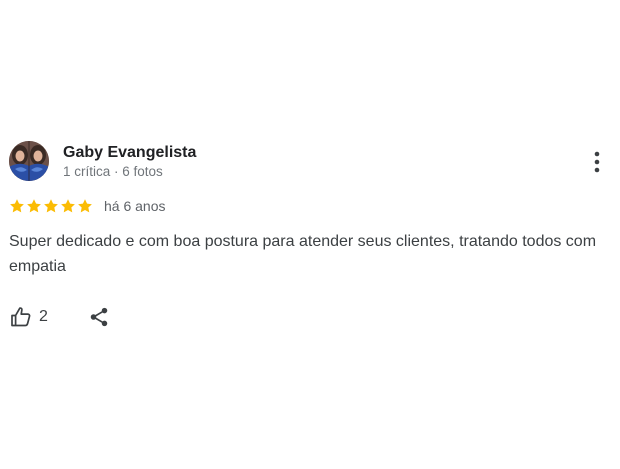 Image resolution: width=620 pixels, height=469 pixels. I want to click on share-button, so click(99, 317).